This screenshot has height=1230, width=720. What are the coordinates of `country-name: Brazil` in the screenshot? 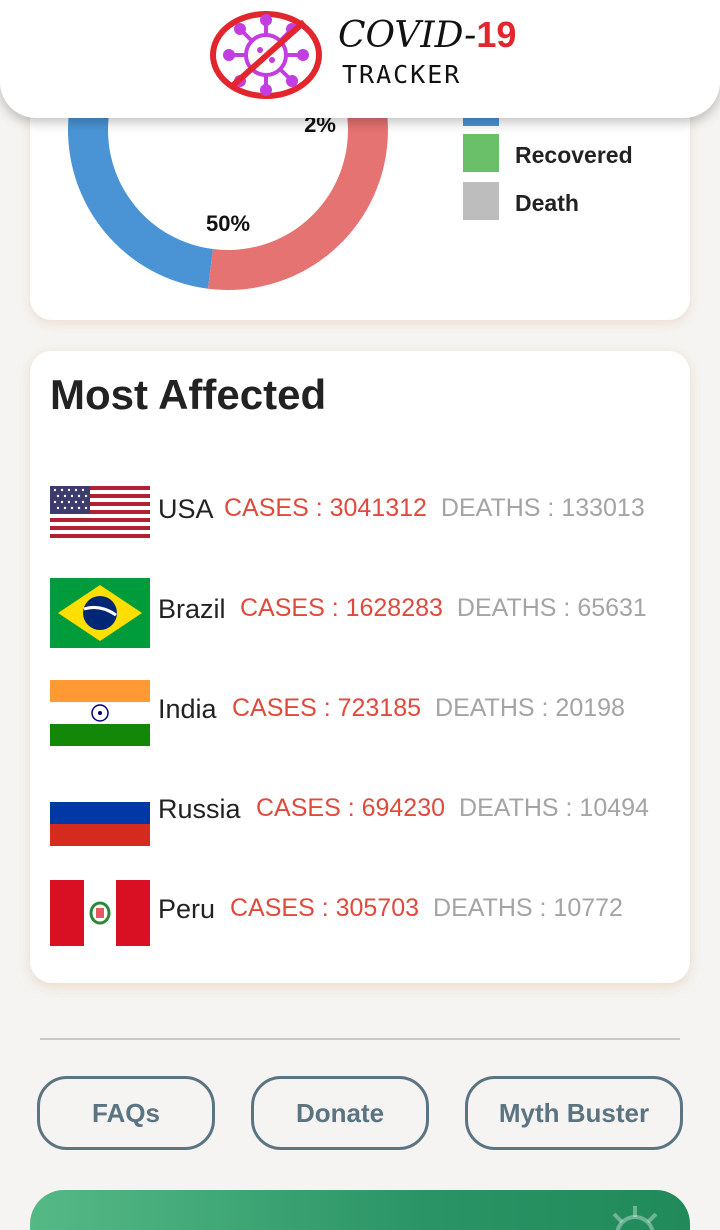 It's located at (192, 609).